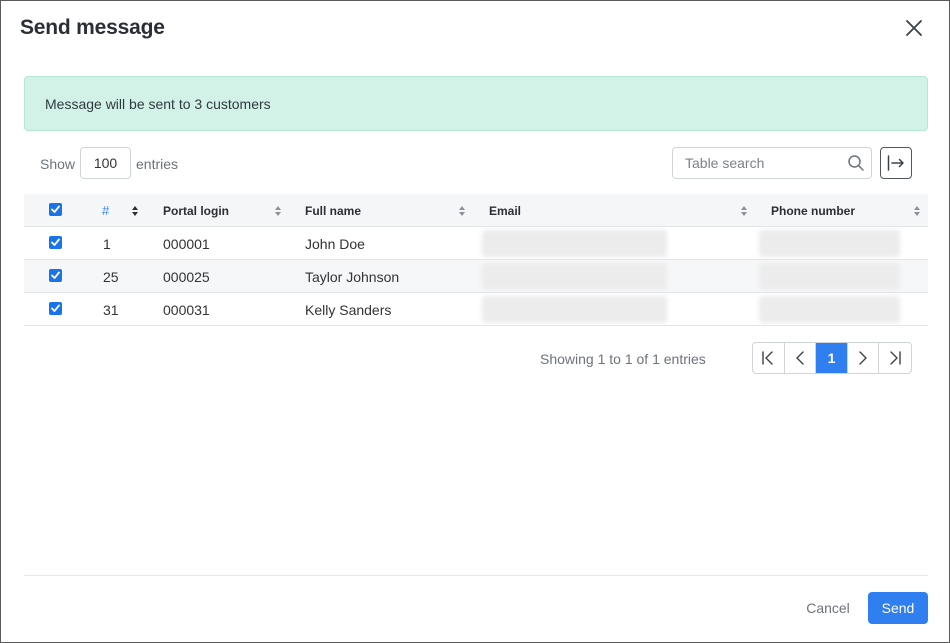 The image size is (950, 643). What do you see at coordinates (352, 276) in the screenshot?
I see `cell-full-name: Taylor Johnson` at bounding box center [352, 276].